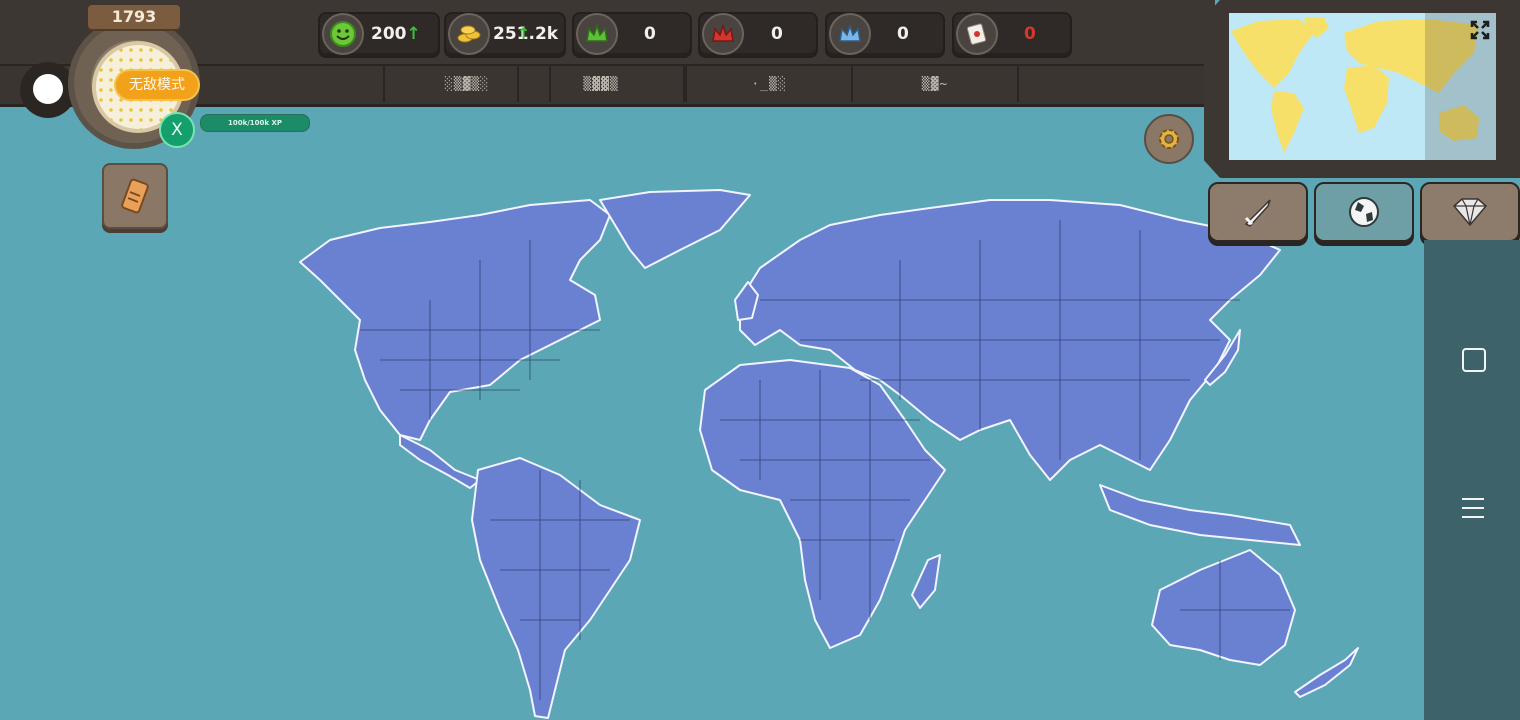 The height and width of the screenshot is (720, 1520). Describe the element at coordinates (1030, 34) in the screenshot. I see `cards-value: 0` at that location.